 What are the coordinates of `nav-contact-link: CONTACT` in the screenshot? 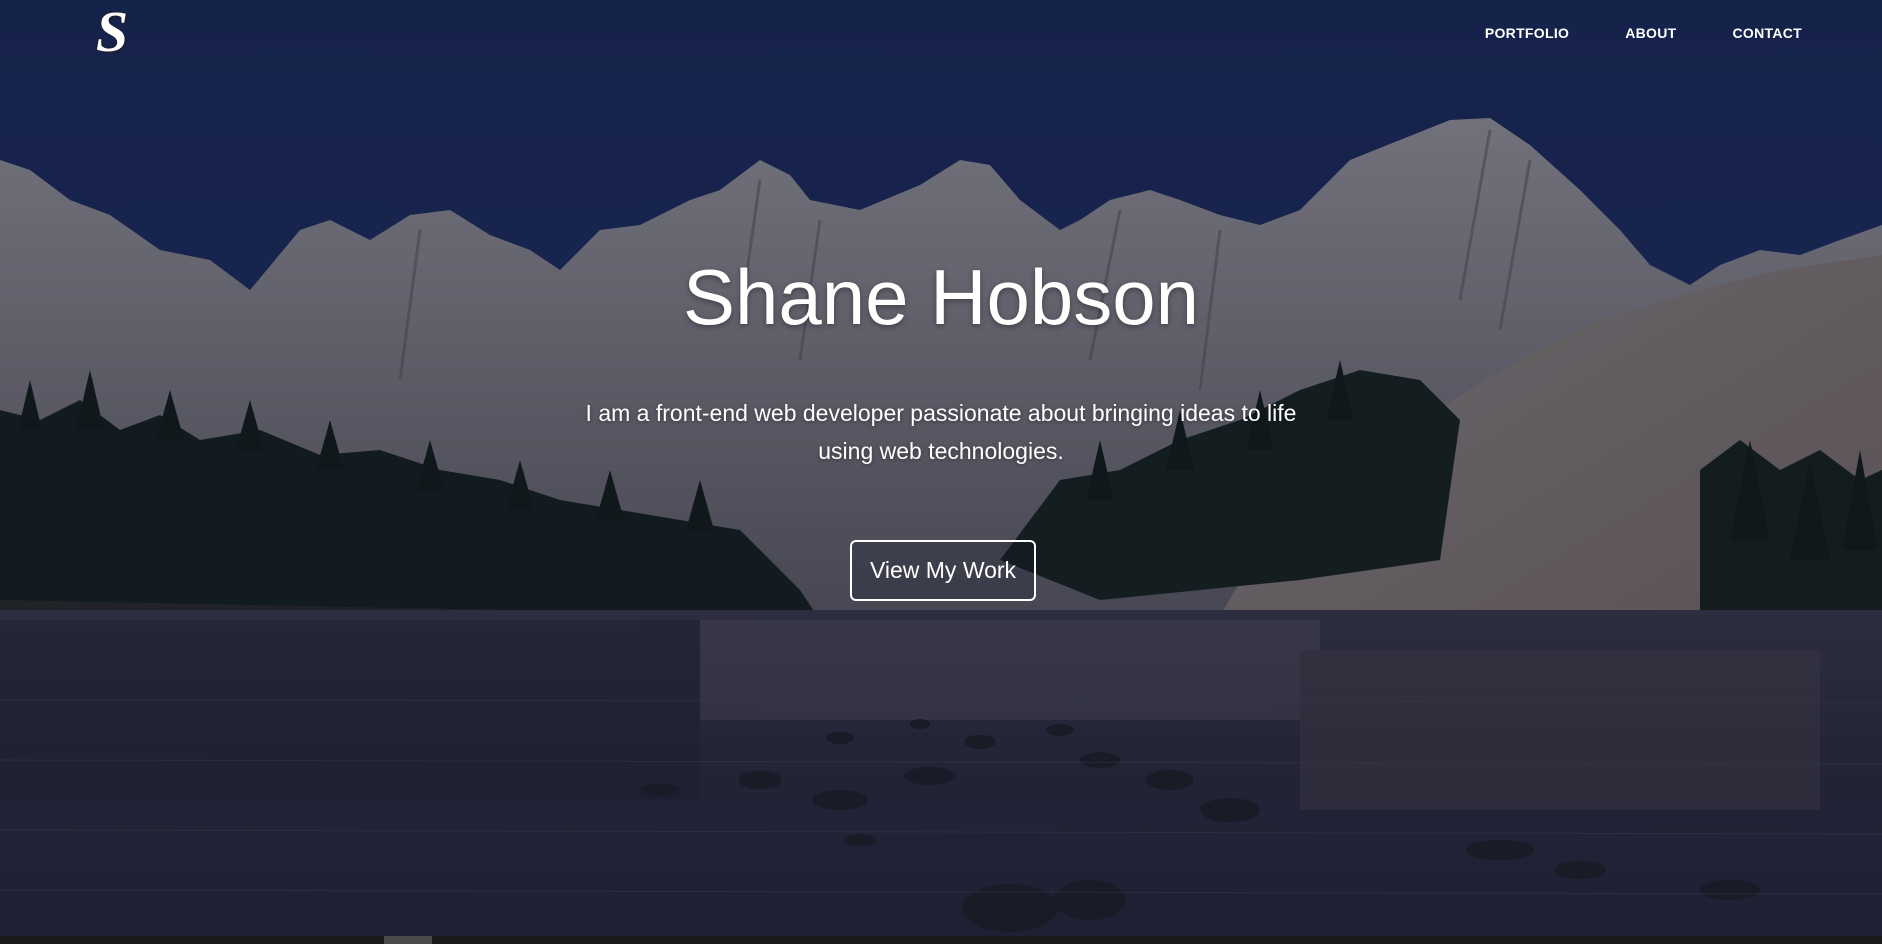 It's located at (1768, 33).